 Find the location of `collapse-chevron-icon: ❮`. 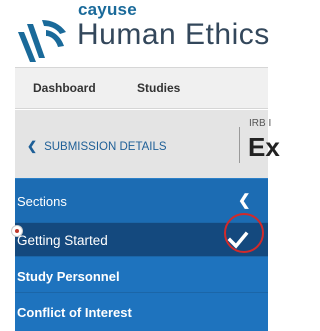

collapse-chevron-icon: ❮ is located at coordinates (244, 200).